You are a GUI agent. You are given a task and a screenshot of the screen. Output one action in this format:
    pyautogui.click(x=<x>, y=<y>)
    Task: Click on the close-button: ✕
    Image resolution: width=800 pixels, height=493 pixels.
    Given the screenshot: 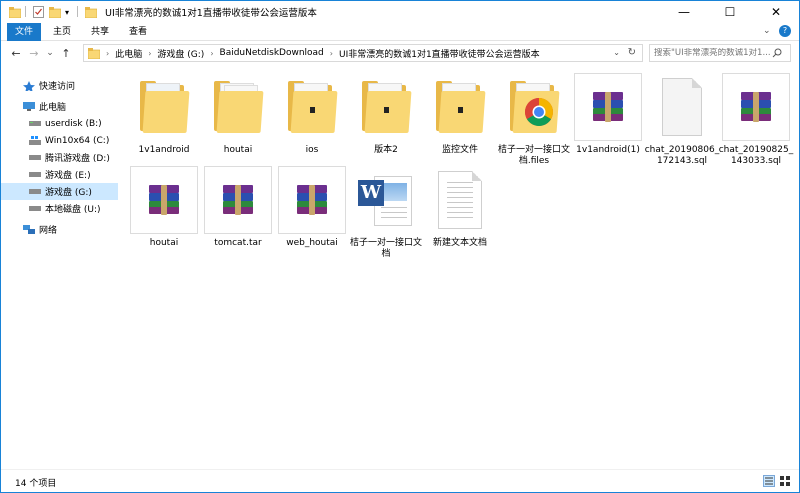 What is the action you would take?
    pyautogui.click(x=776, y=12)
    